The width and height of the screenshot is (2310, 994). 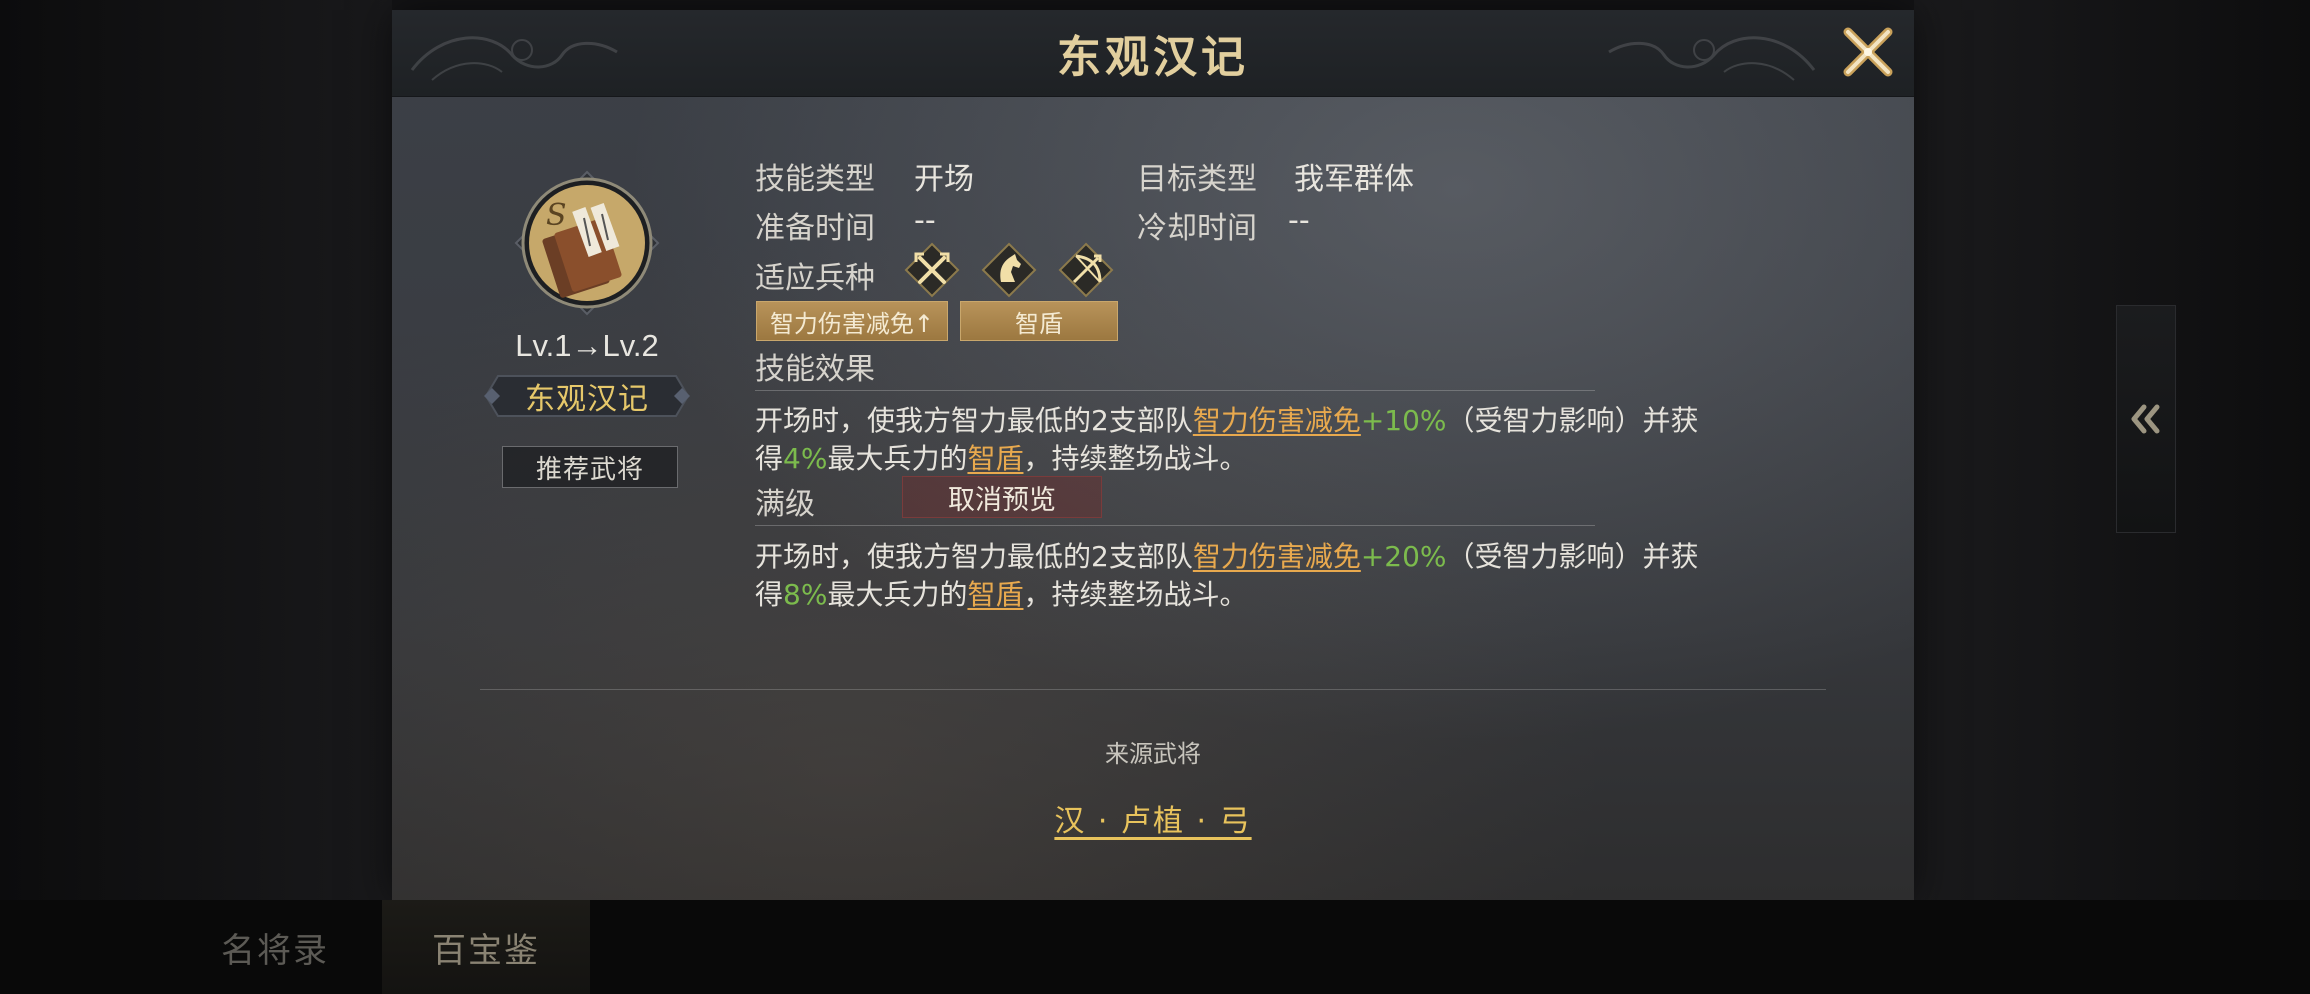 What do you see at coordinates (1153, 754) in the screenshot?
I see `source-general-title: 来源武将` at bounding box center [1153, 754].